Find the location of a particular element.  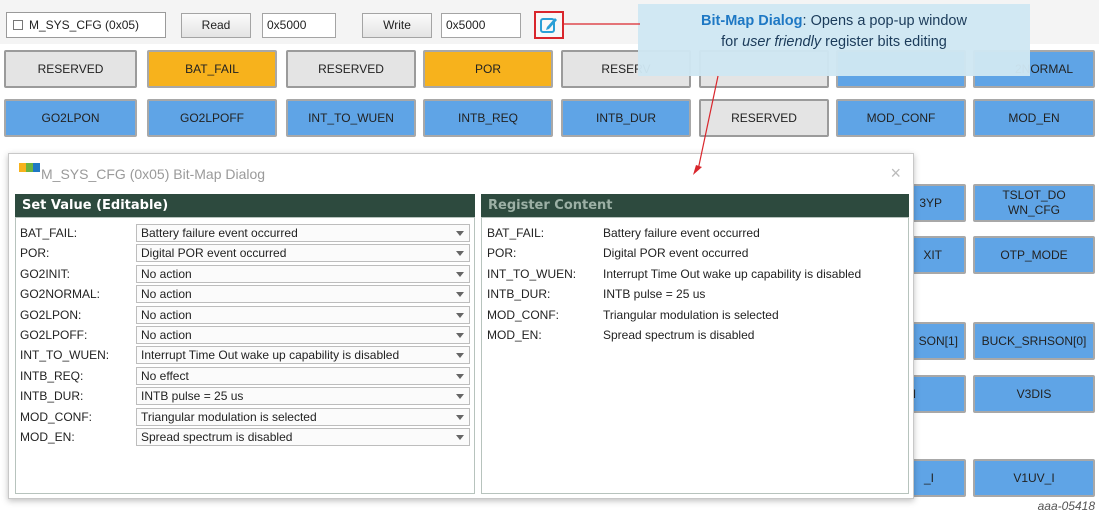

field-row: GO2INIT: No action is located at coordinates (245, 274).